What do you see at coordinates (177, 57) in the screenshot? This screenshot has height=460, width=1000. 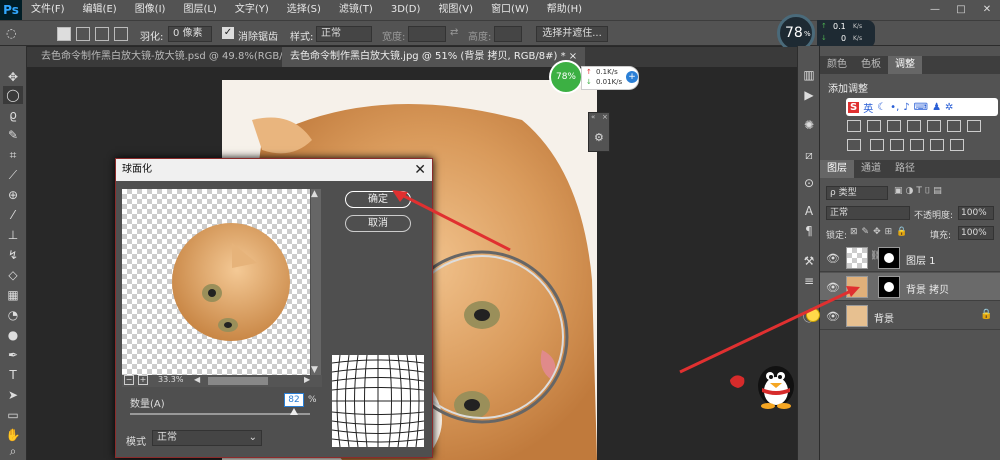 I see `tab-document-1: 去色命令制作黑白放大镜-放大镜.psd @ 49.8%(RGB/8#) ×` at bounding box center [177, 57].